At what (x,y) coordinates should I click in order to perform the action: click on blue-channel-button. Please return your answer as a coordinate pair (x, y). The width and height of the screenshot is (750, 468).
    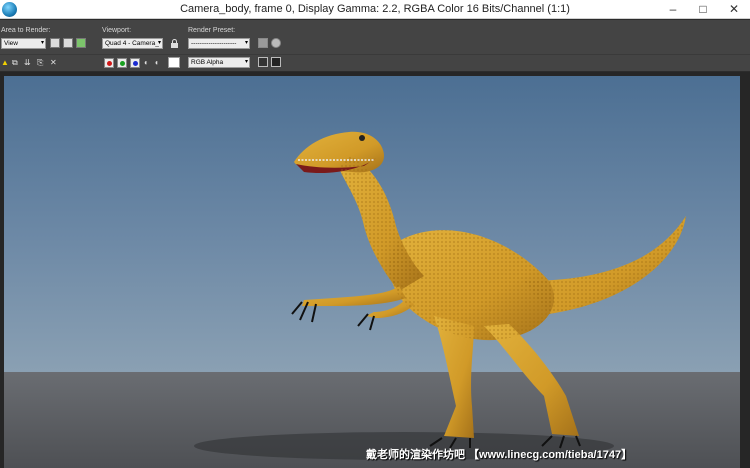
    Looking at the image, I should click on (135, 63).